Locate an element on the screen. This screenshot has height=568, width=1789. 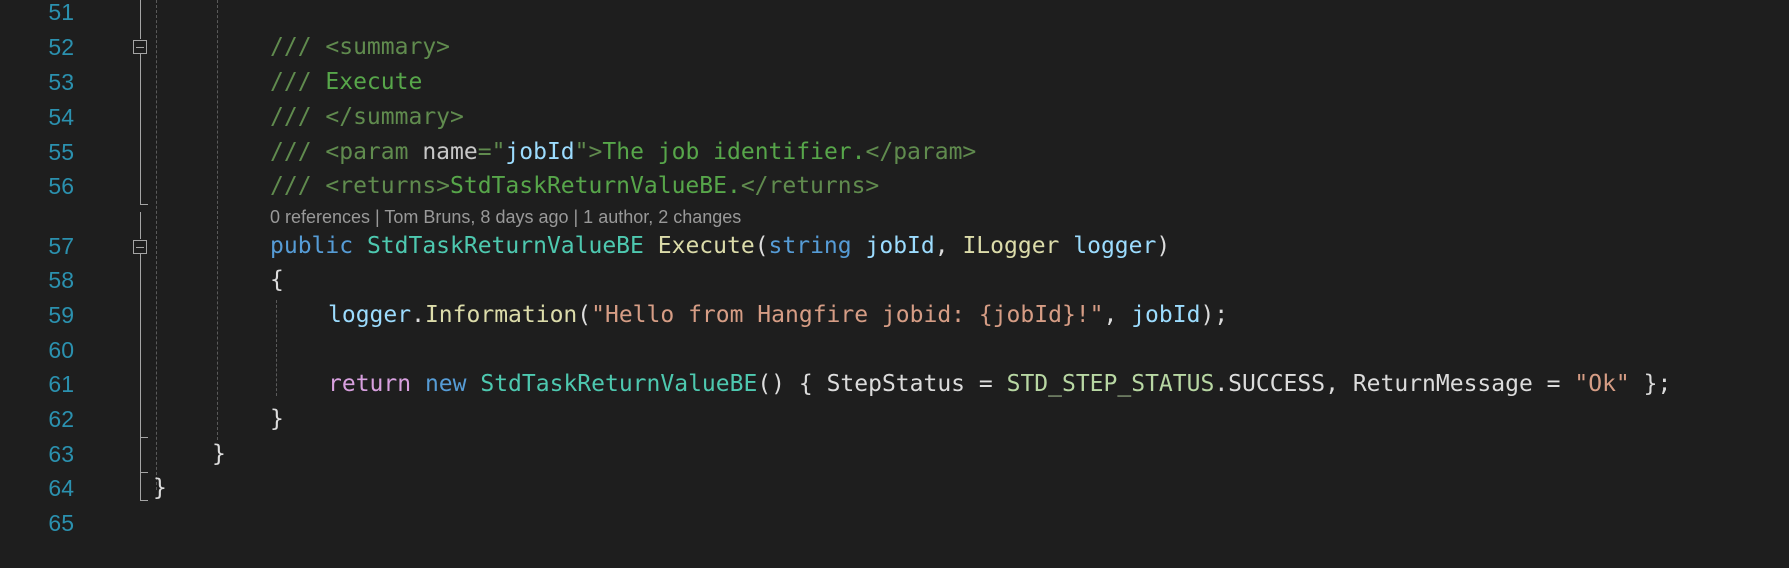
line-number: 60 is located at coordinates (61, 350).